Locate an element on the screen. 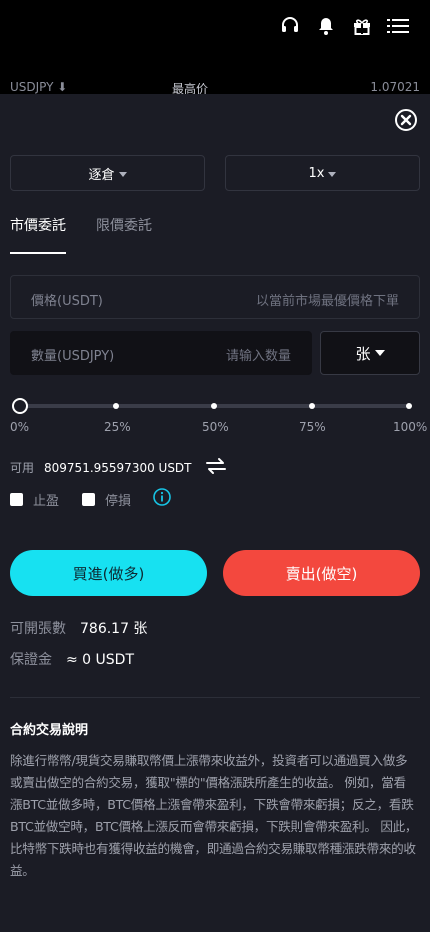 Image resolution: width=430 pixels, height=932 pixels. transfer-icon is located at coordinates (216, 466).